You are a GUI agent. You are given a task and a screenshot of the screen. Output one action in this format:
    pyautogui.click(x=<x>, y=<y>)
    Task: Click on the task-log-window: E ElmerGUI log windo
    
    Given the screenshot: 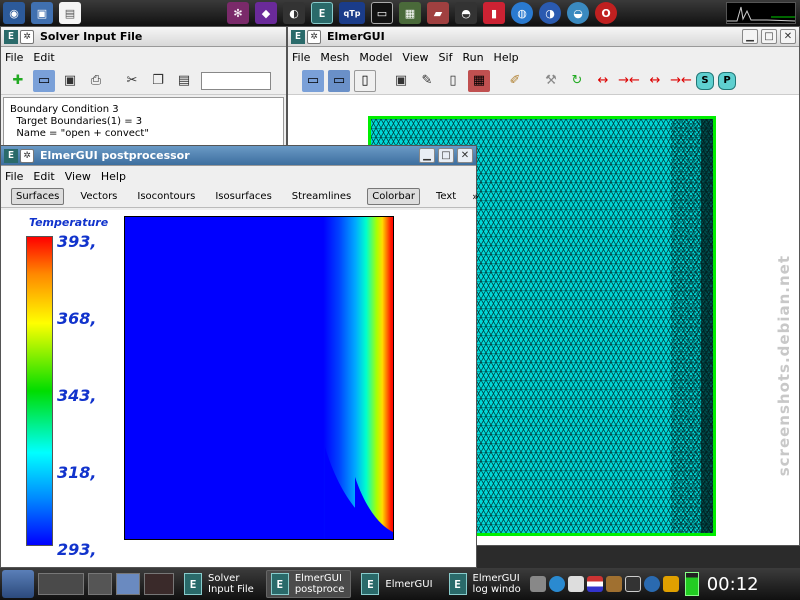 What is the action you would take?
    pyautogui.click(x=486, y=584)
    